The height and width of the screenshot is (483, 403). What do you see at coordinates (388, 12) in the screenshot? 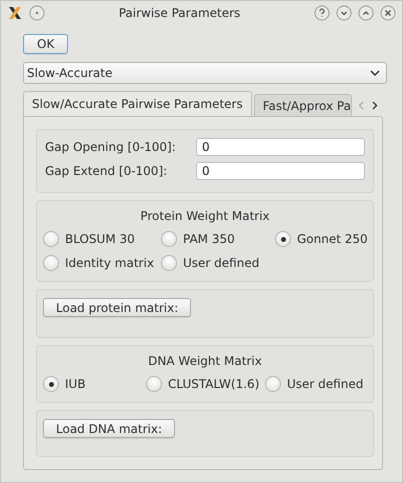
I see `close-icon` at bounding box center [388, 12].